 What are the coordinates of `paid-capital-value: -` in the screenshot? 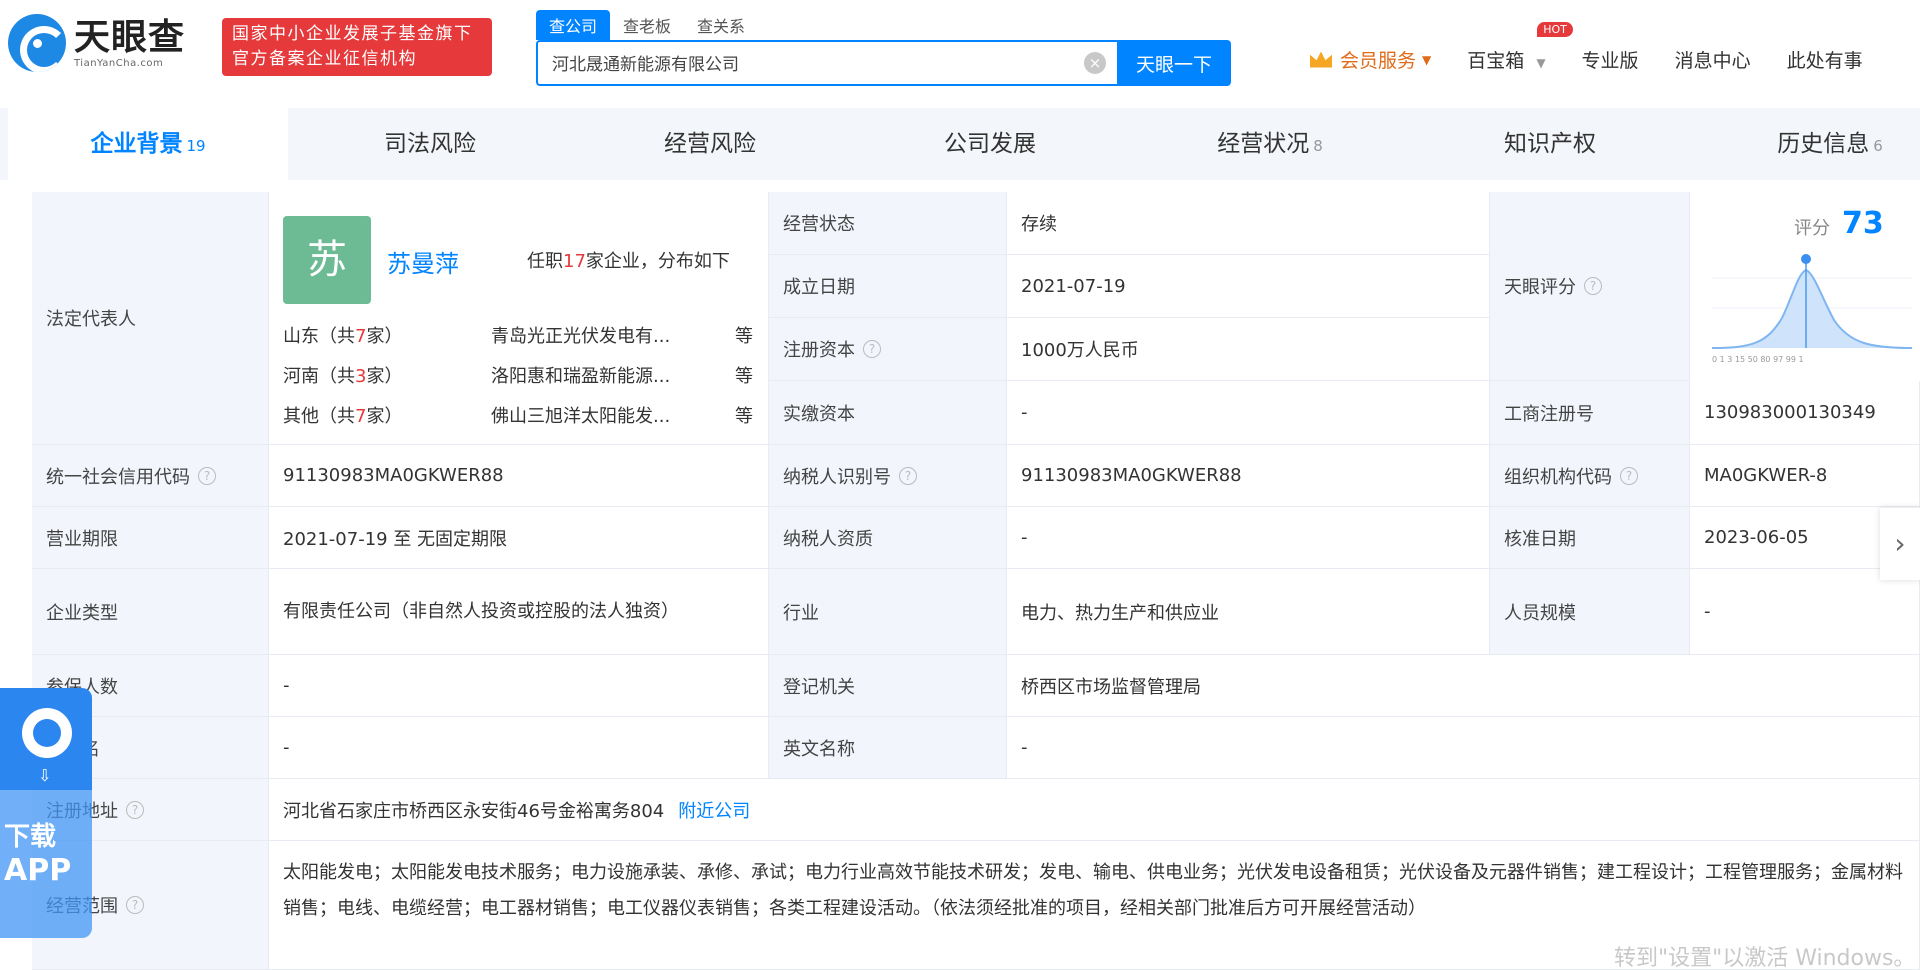 It's located at (1248, 413).